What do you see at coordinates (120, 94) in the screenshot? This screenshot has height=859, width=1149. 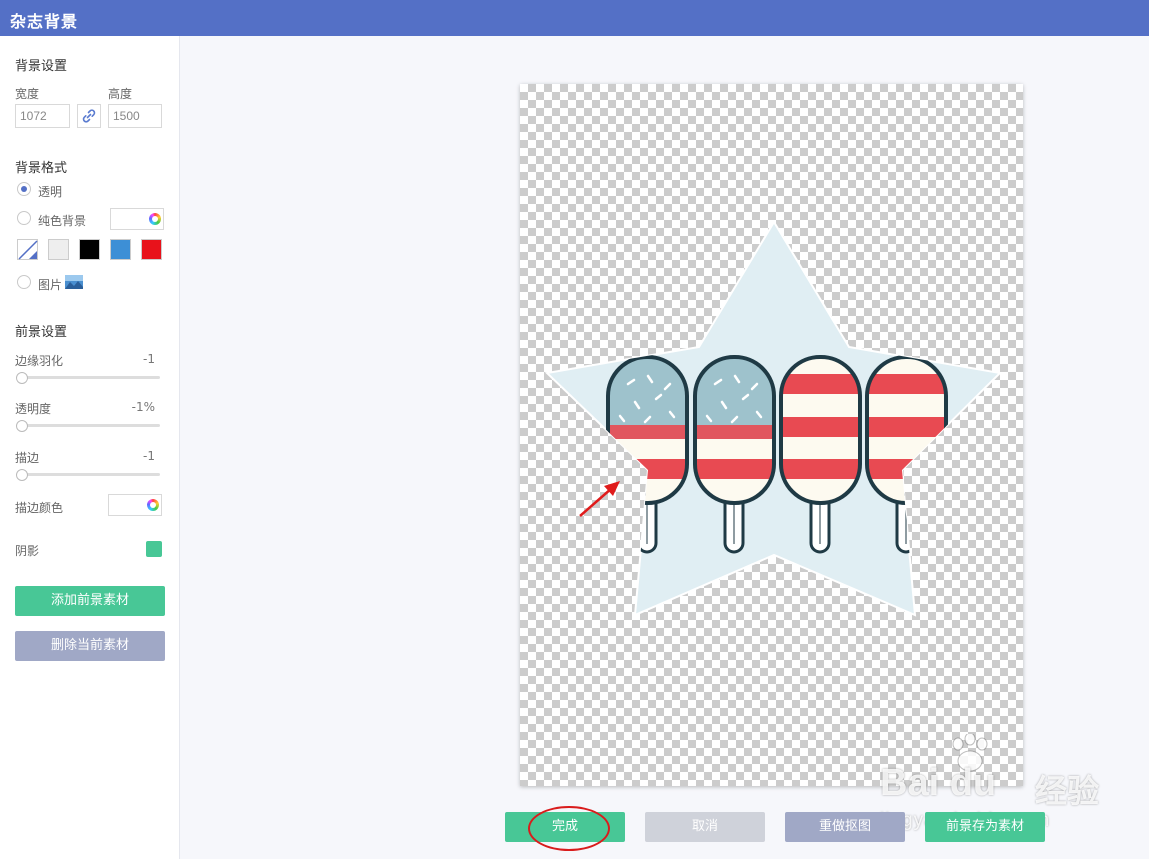 I see `height-label: 高度` at bounding box center [120, 94].